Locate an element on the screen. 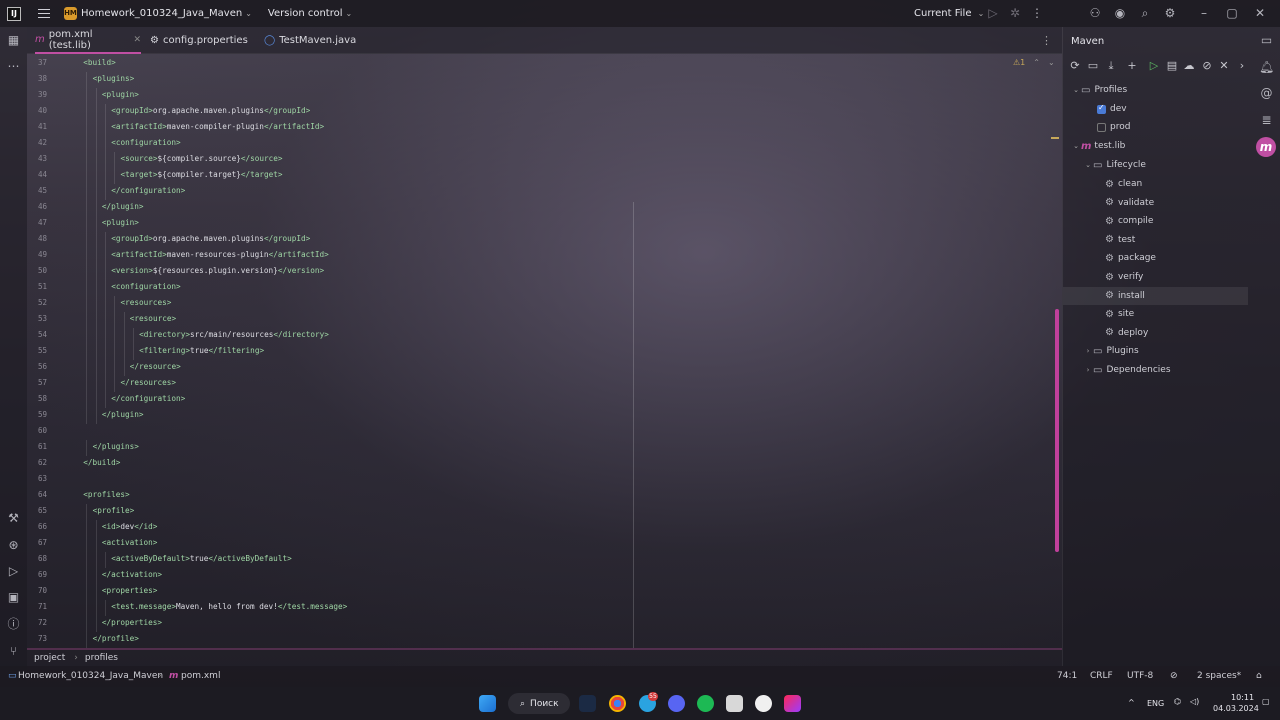 The image size is (1280, 720). offline-mode-icon: ☁ is located at coordinates (1189, 65).